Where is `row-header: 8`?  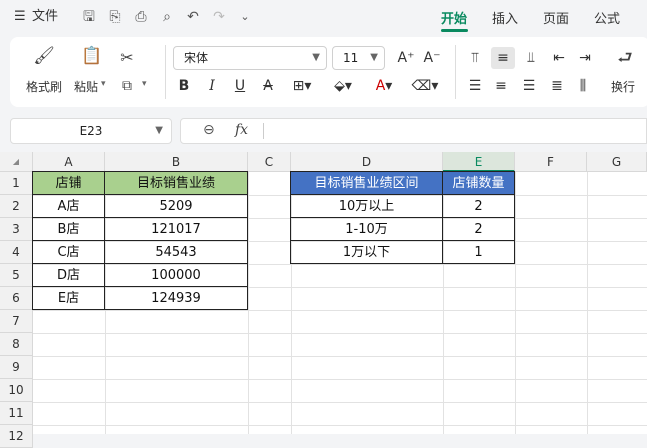 row-header: 8 is located at coordinates (16, 344).